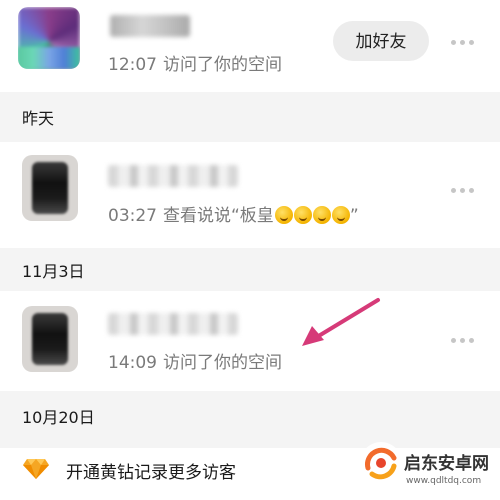 The image size is (500, 500). I want to click on visit-info: 12:07 访问了你的空间, so click(195, 62).